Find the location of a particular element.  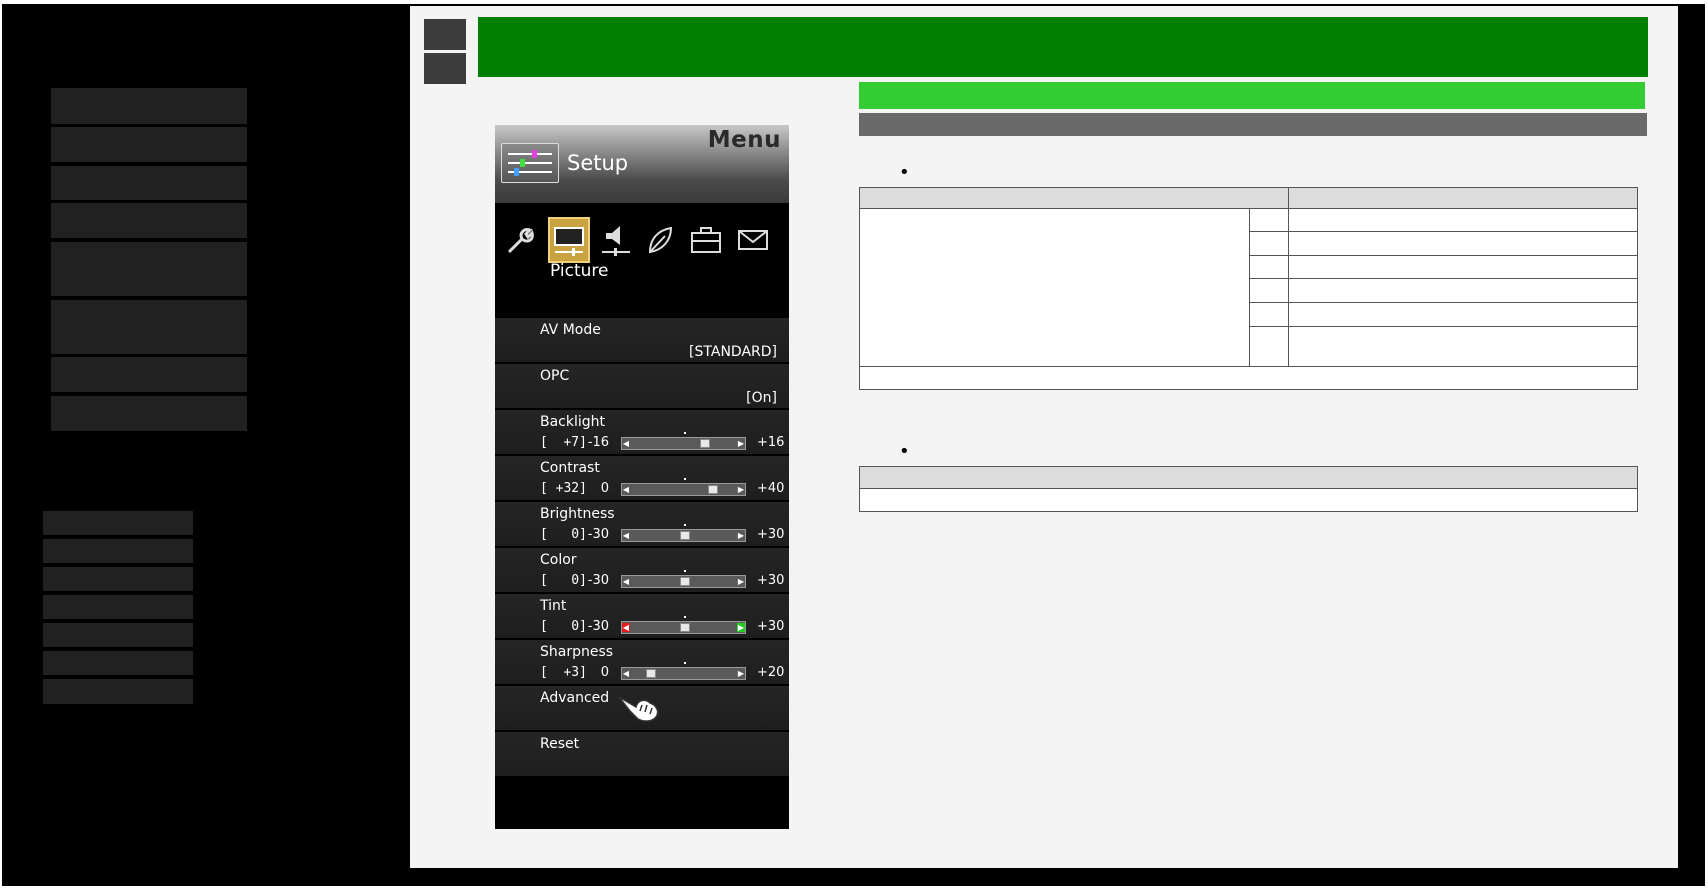

leaf-icon is located at coordinates (660, 240).